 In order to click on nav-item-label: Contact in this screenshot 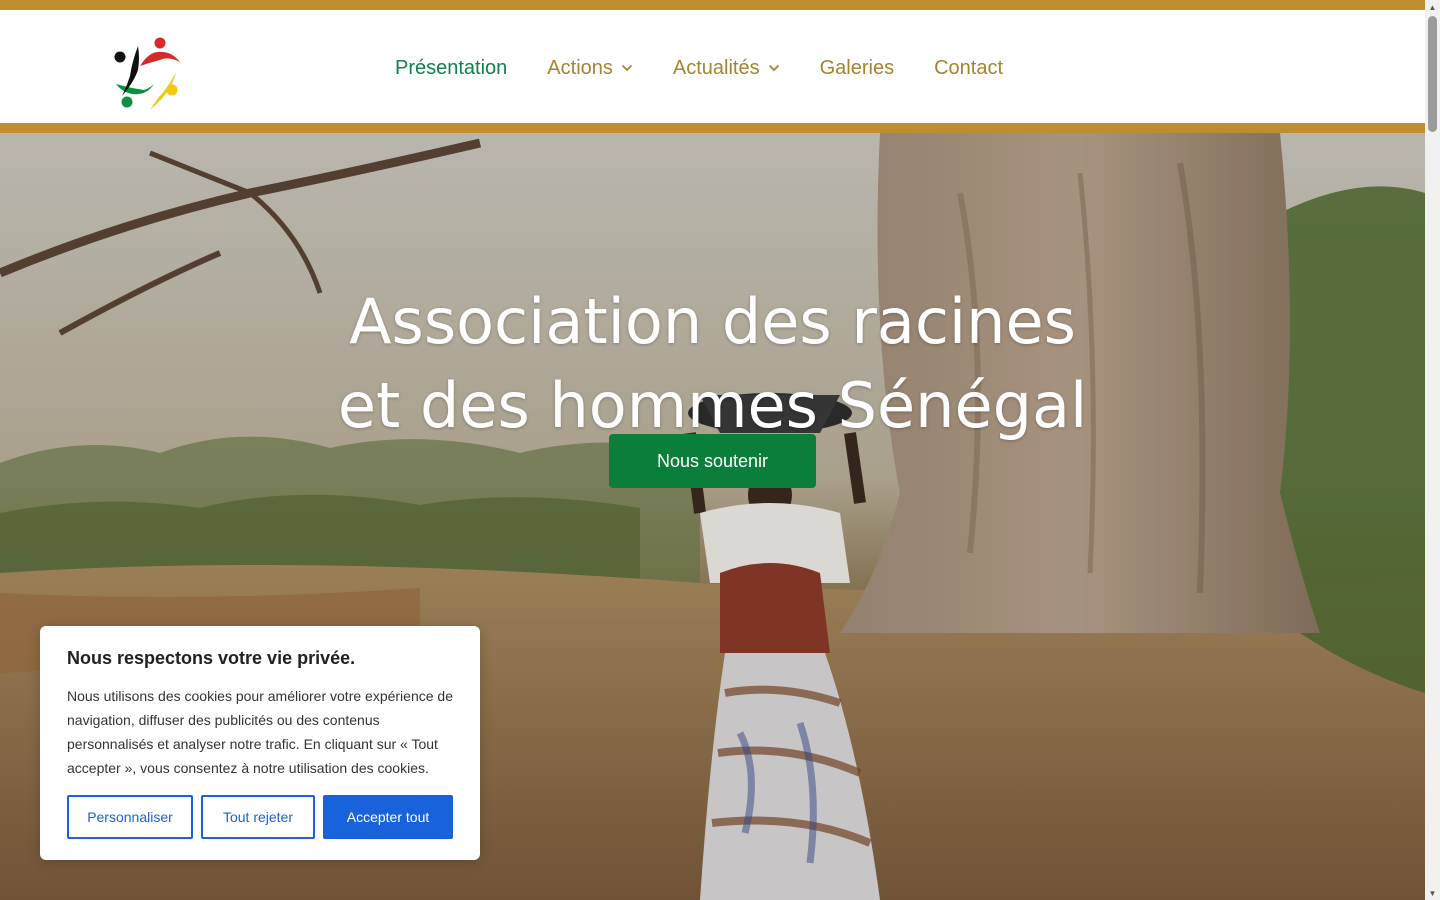, I will do `click(969, 67)`.